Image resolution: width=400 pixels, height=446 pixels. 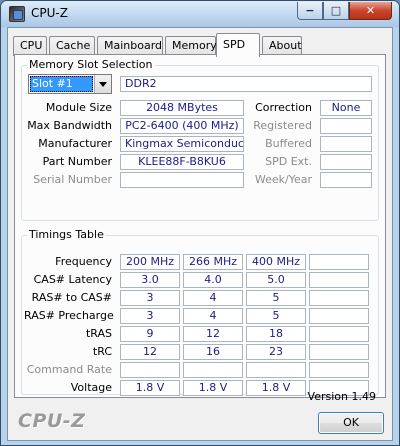 I want to click on memory-type-field: DDR2, so click(x=246, y=84).